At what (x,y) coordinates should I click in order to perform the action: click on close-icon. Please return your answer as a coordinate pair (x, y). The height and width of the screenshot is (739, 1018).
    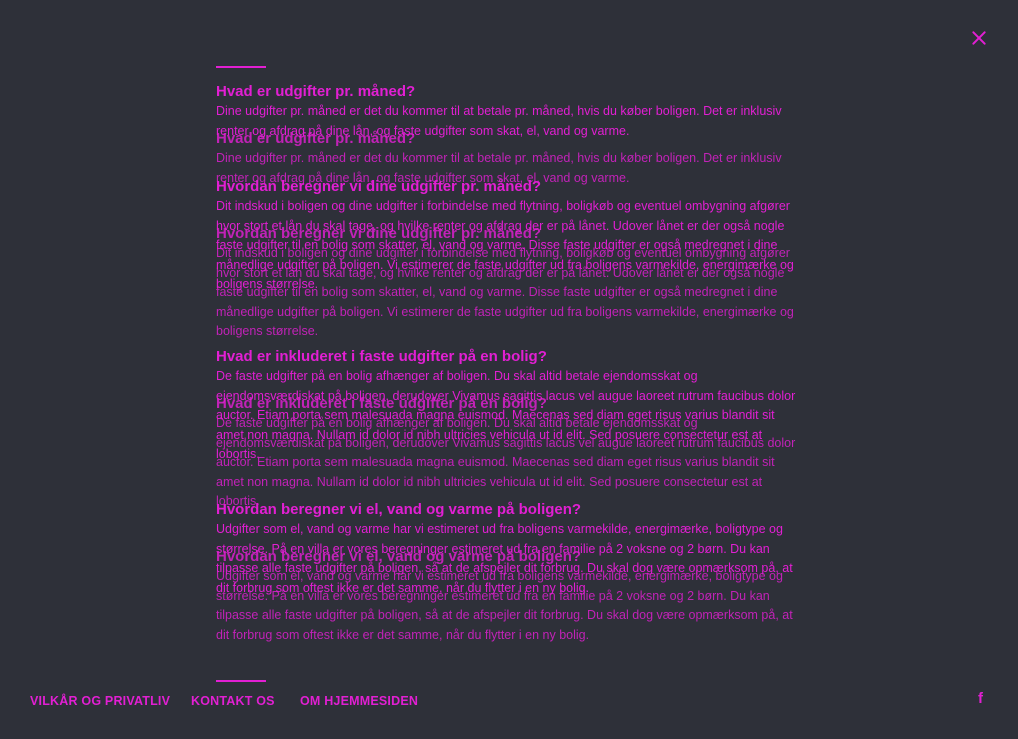
    Looking at the image, I should click on (979, 38).